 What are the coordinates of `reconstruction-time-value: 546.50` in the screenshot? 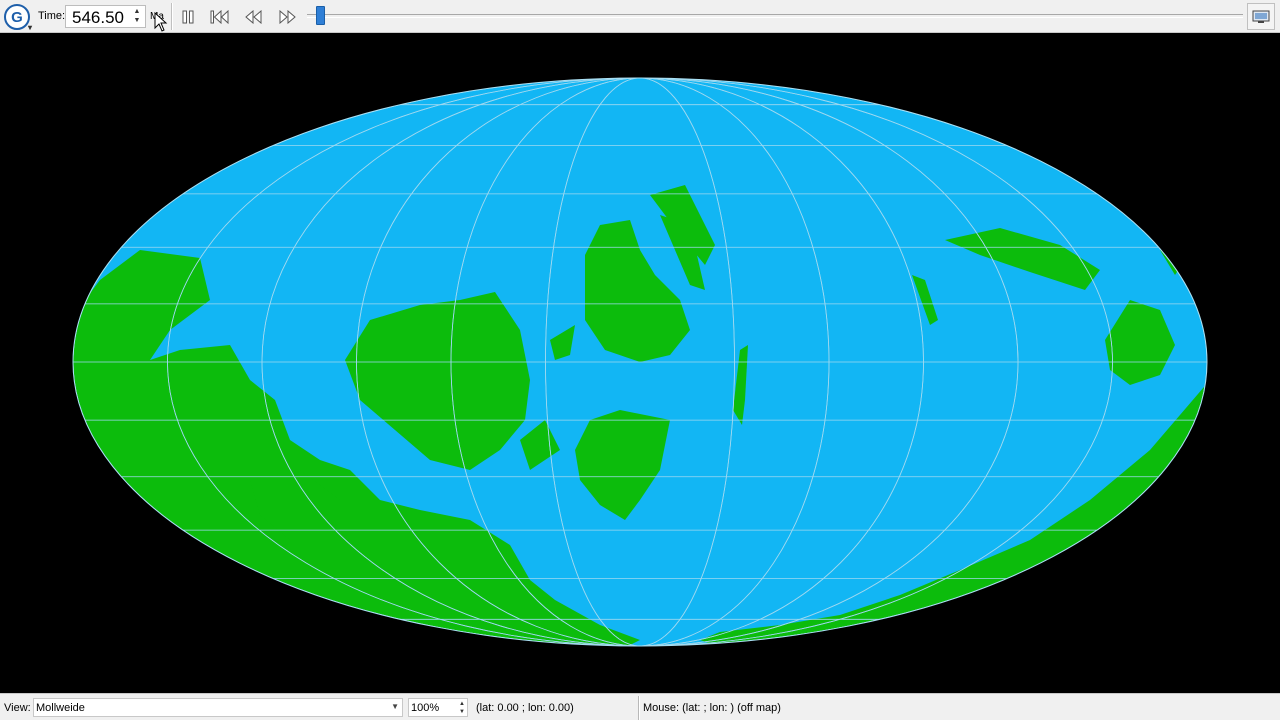 It's located at (98, 17).